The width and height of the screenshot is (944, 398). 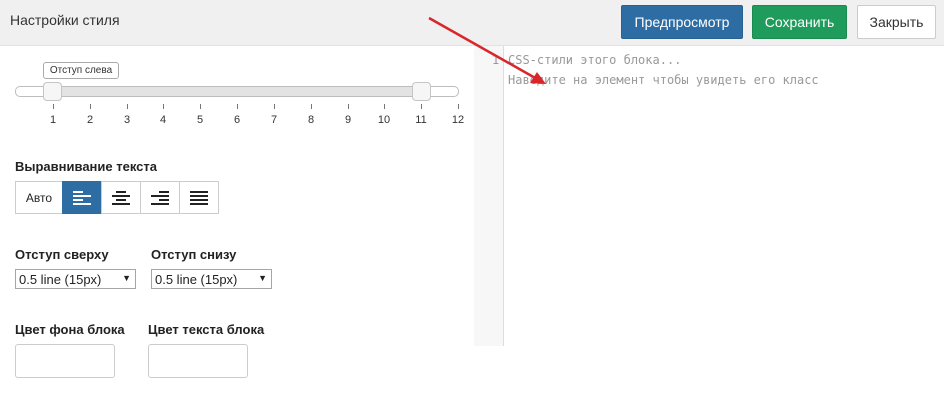 What do you see at coordinates (196, 279) in the screenshot?
I see `margin-bottom-value: 0.5 line (15px)` at bounding box center [196, 279].